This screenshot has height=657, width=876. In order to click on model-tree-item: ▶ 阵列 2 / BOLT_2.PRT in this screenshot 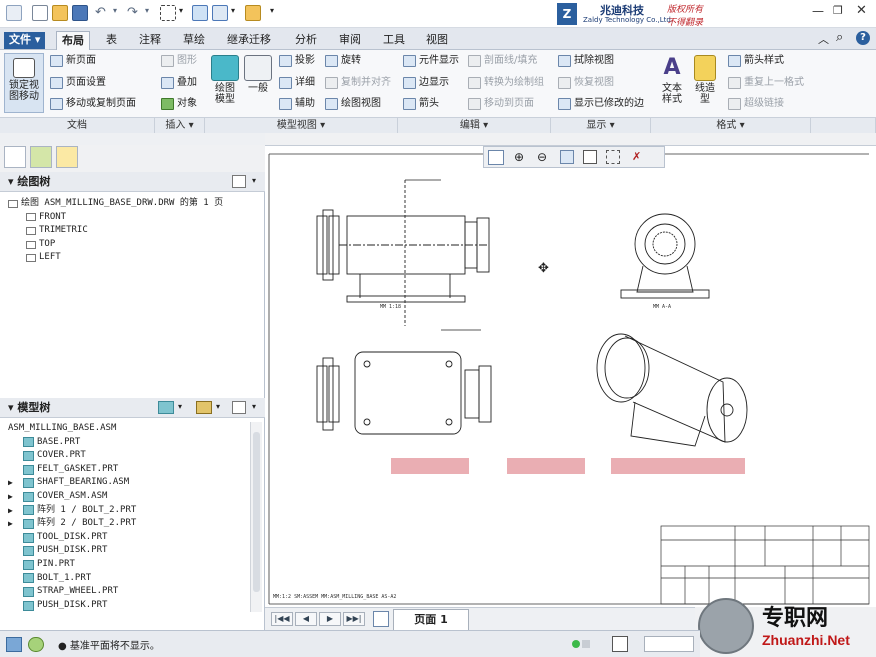, I will do `click(72, 524)`.